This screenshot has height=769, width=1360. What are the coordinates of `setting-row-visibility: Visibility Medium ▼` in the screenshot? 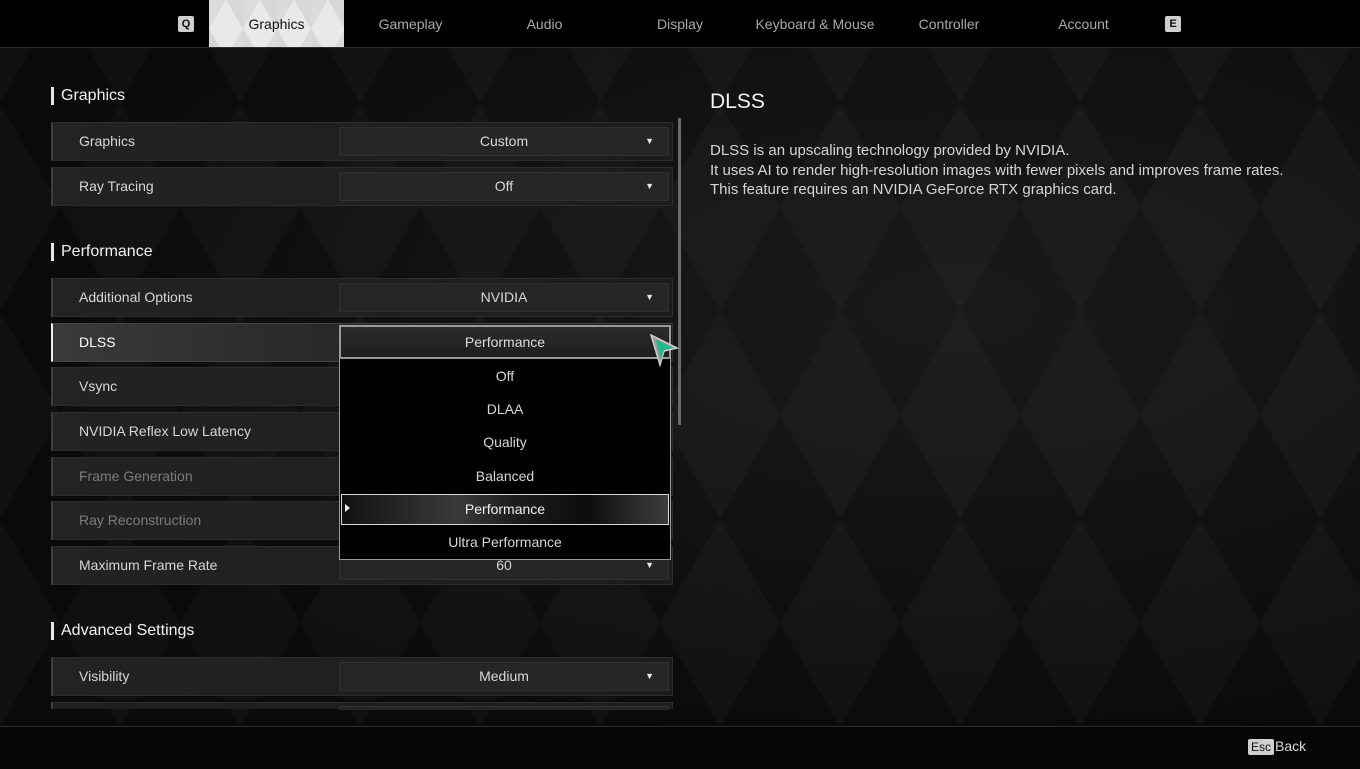 It's located at (362, 676).